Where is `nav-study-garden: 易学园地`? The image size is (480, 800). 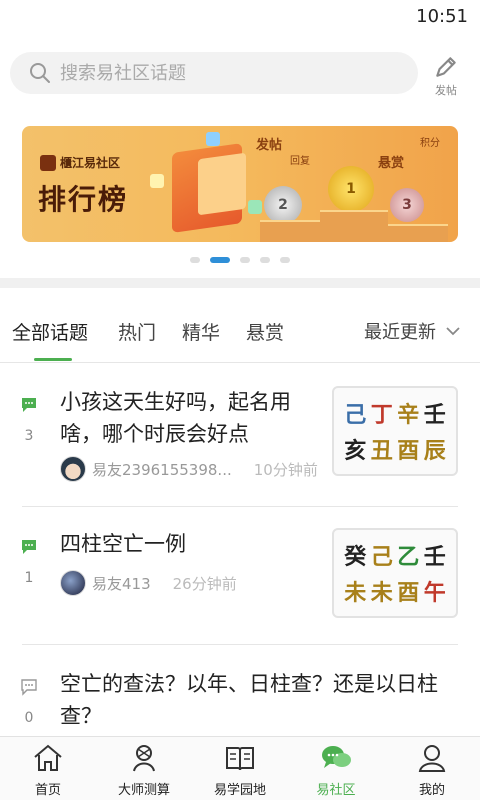 nav-study-garden: 易学园地 is located at coordinates (240, 768).